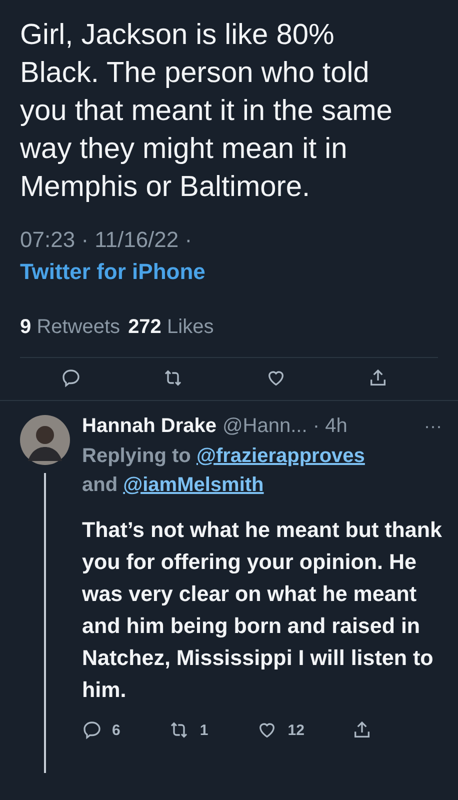 The width and height of the screenshot is (458, 800). What do you see at coordinates (280, 456) in the screenshot?
I see `mention-link: @frazierapproves` at bounding box center [280, 456].